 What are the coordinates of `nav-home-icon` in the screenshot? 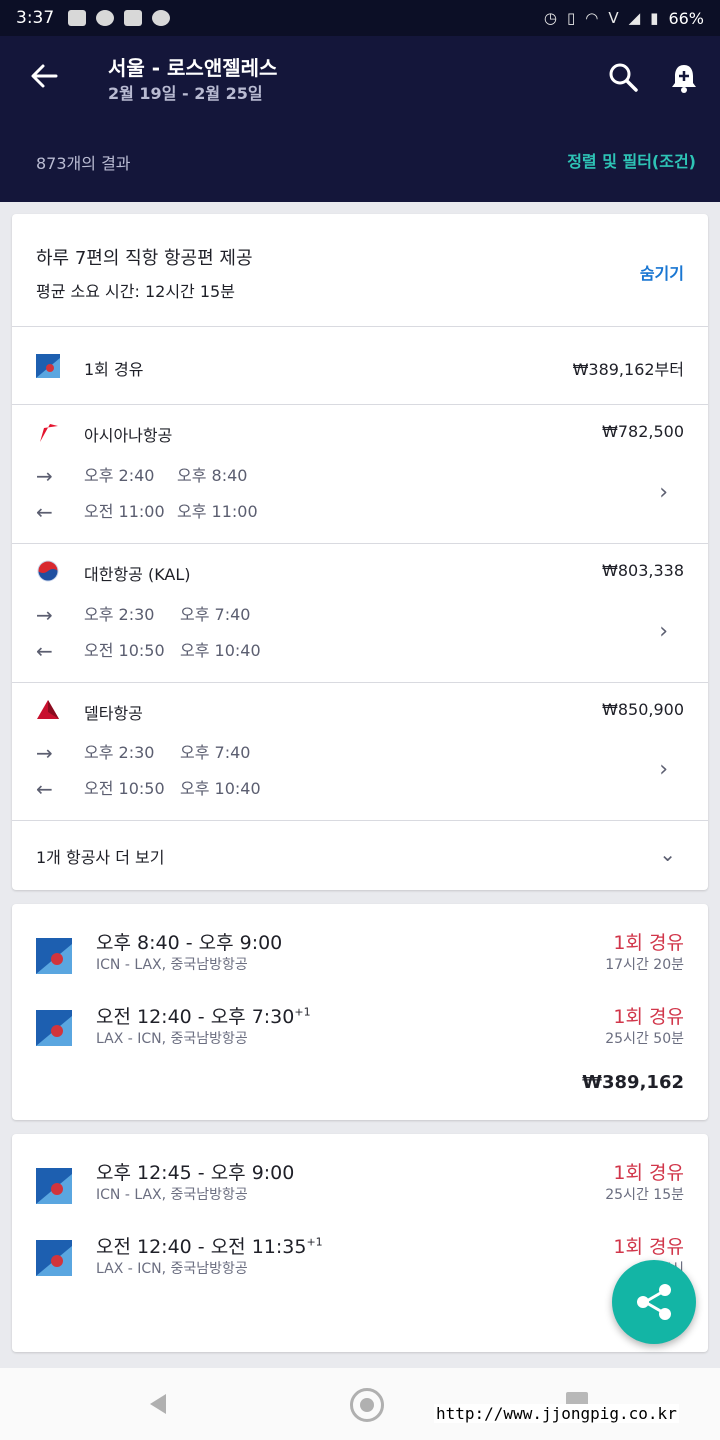 It's located at (367, 1405).